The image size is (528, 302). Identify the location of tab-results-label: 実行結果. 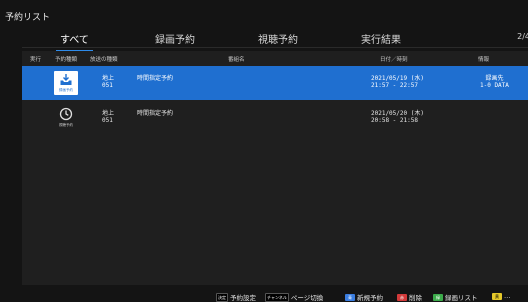
(381, 40).